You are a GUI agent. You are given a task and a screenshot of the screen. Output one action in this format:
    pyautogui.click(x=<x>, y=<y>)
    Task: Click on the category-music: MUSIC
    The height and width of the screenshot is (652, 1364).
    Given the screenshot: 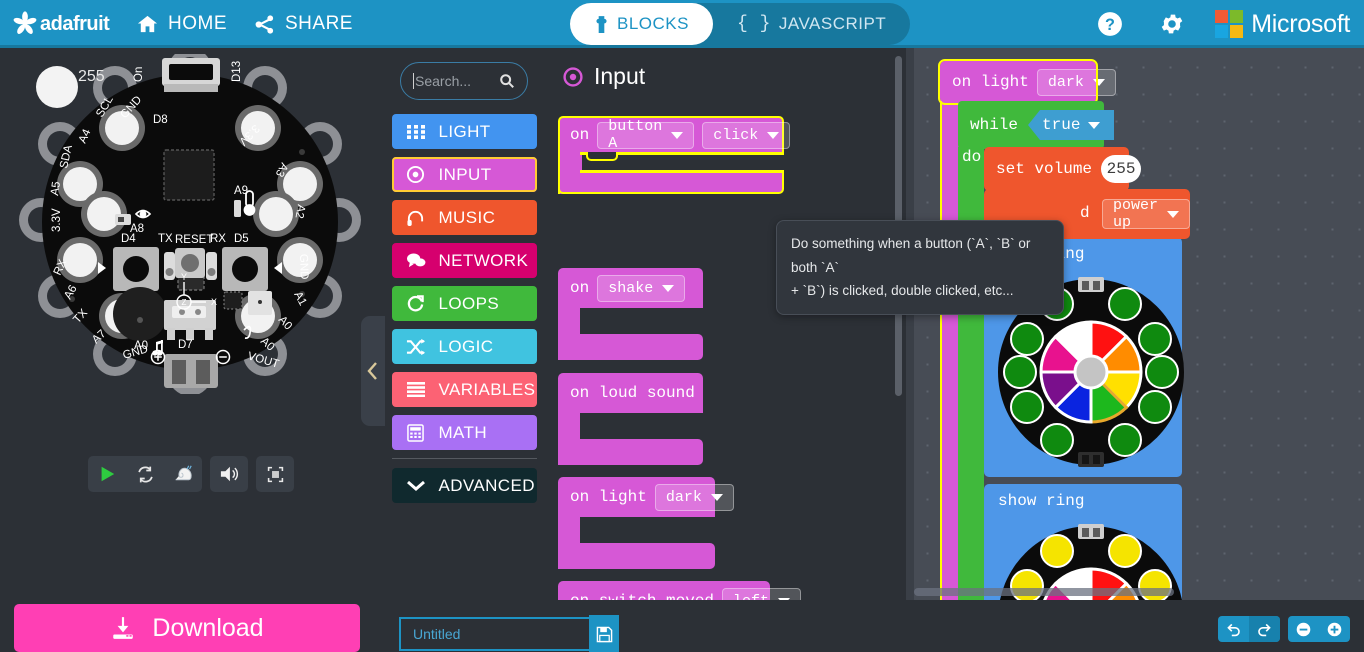 What is the action you would take?
    pyautogui.click(x=464, y=217)
    